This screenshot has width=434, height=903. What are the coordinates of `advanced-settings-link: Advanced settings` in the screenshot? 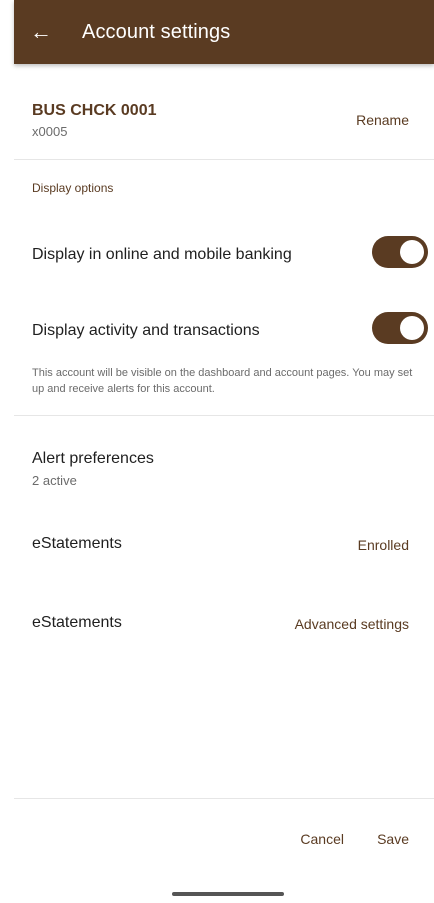 It's located at (352, 624).